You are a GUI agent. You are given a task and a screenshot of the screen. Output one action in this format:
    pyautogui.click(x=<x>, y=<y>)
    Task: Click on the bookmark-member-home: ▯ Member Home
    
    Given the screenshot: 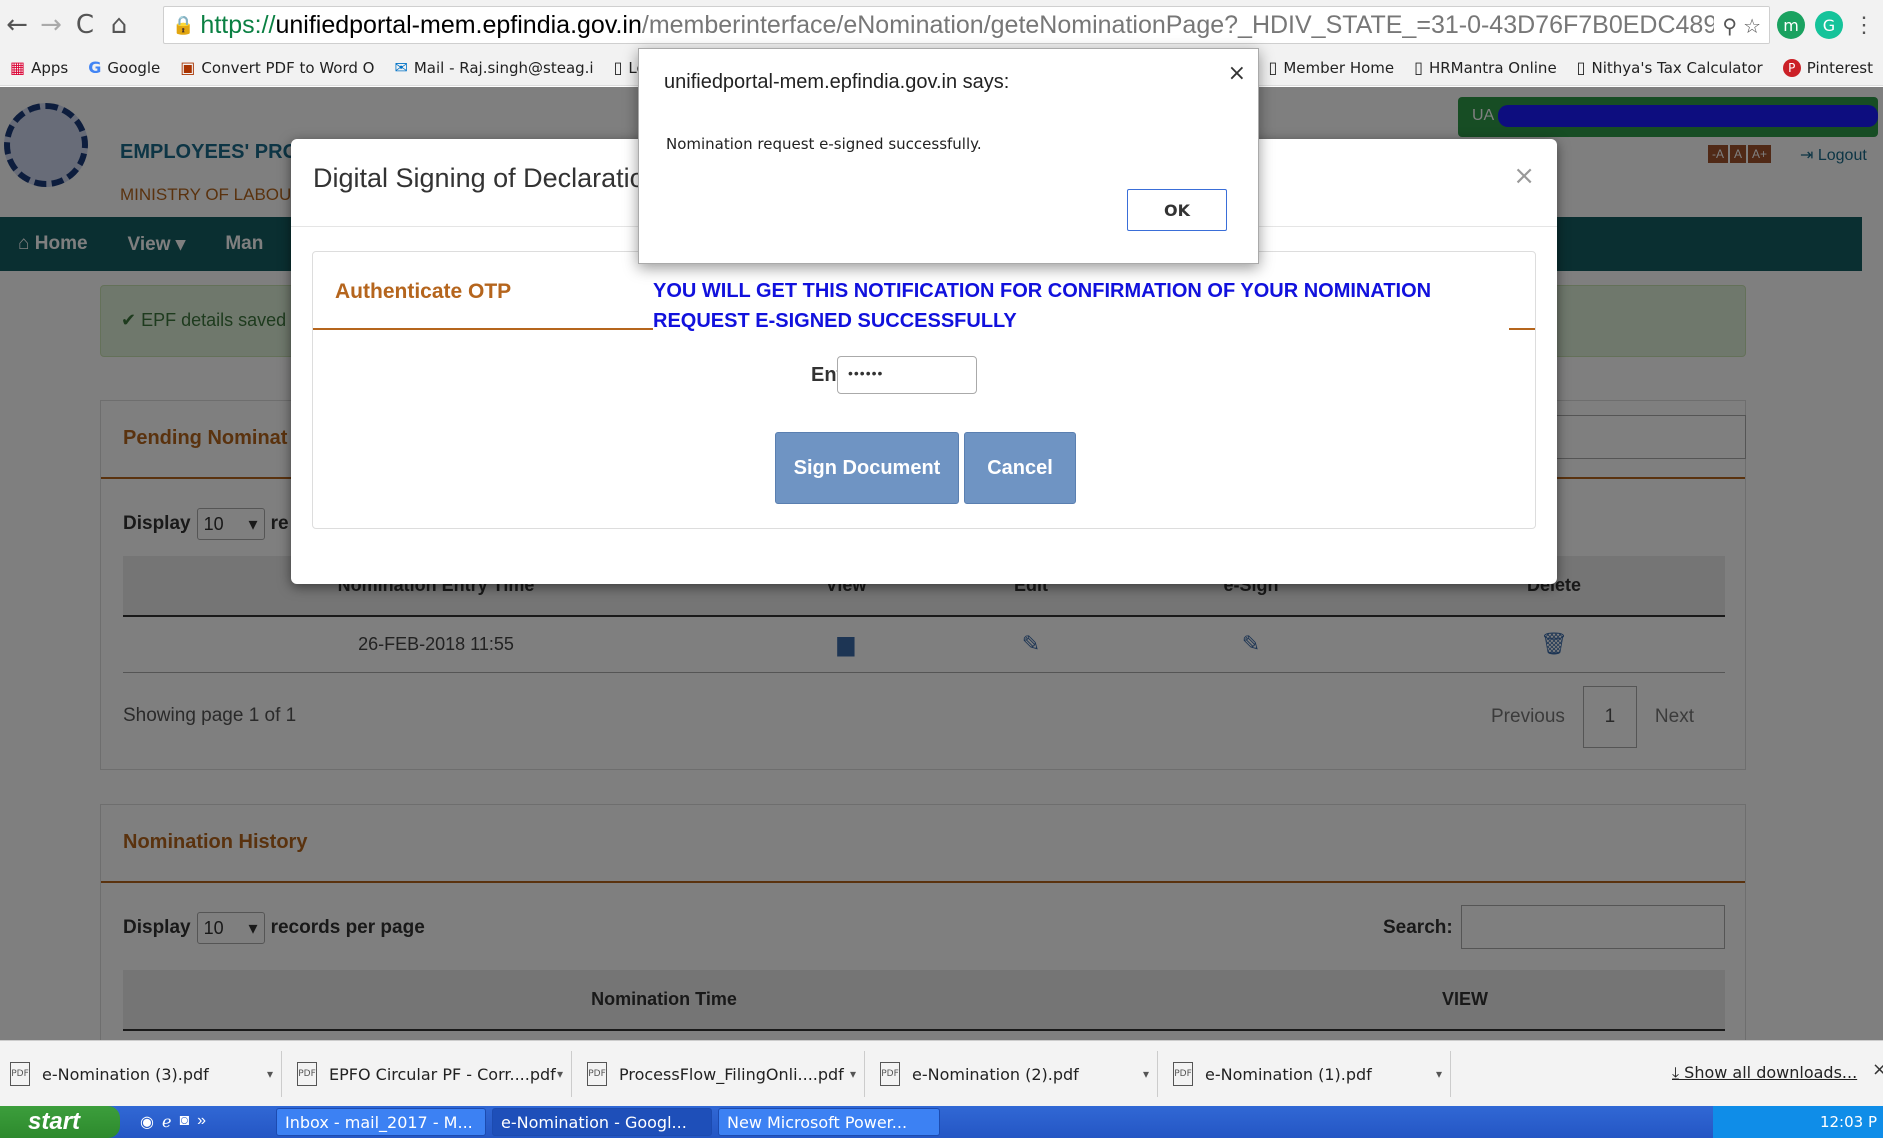 What is the action you would take?
    pyautogui.click(x=1332, y=67)
    